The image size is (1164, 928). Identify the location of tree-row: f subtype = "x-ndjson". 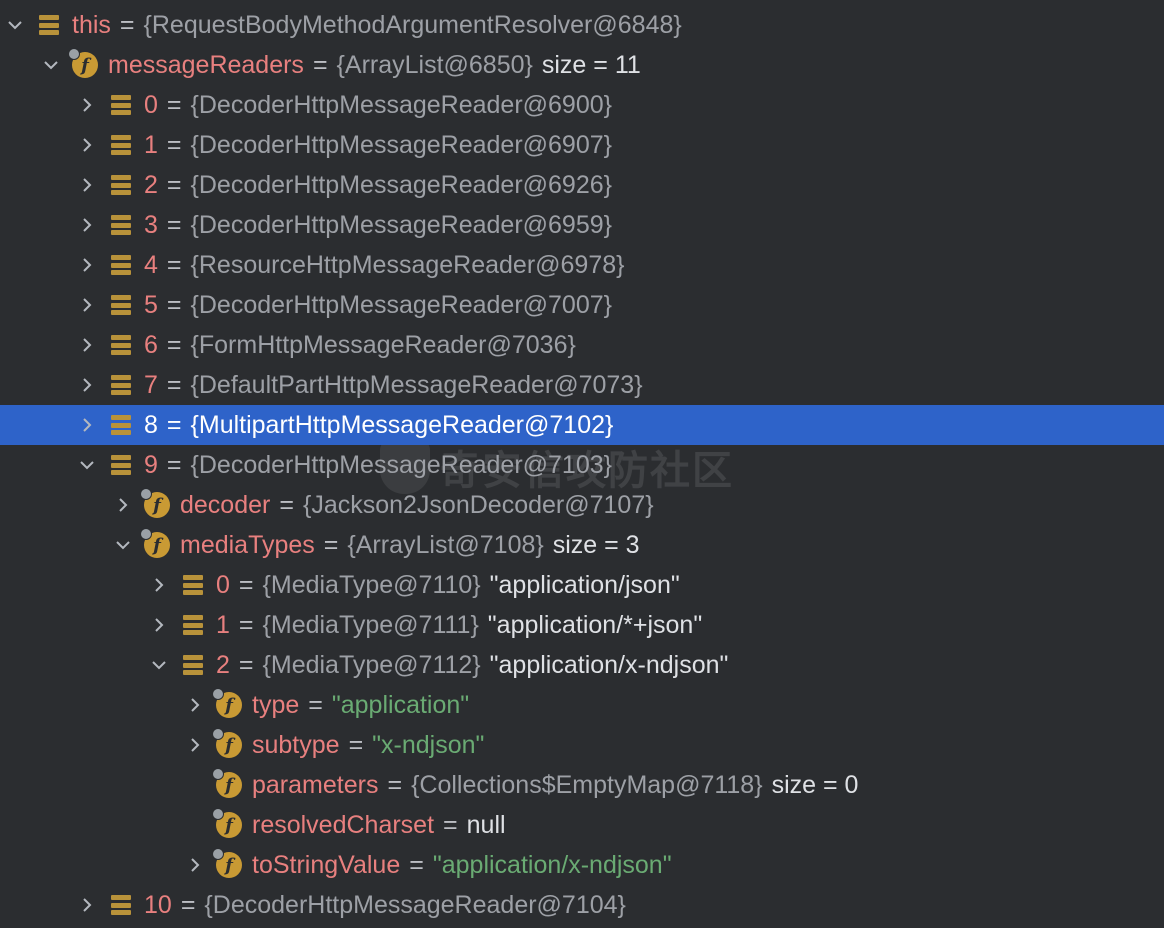
(582, 745).